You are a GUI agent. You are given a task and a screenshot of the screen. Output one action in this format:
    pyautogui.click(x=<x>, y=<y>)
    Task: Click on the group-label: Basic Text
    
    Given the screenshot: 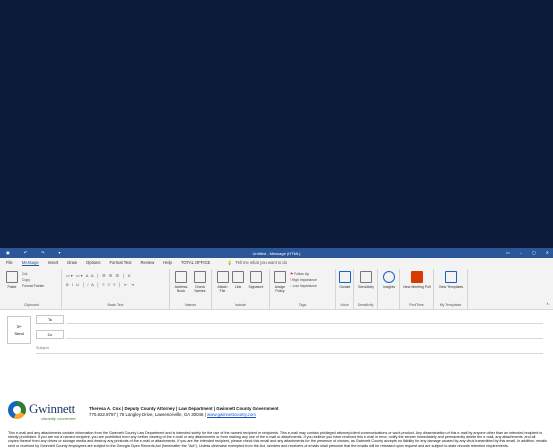 What is the action you would take?
    pyautogui.click(x=115, y=305)
    